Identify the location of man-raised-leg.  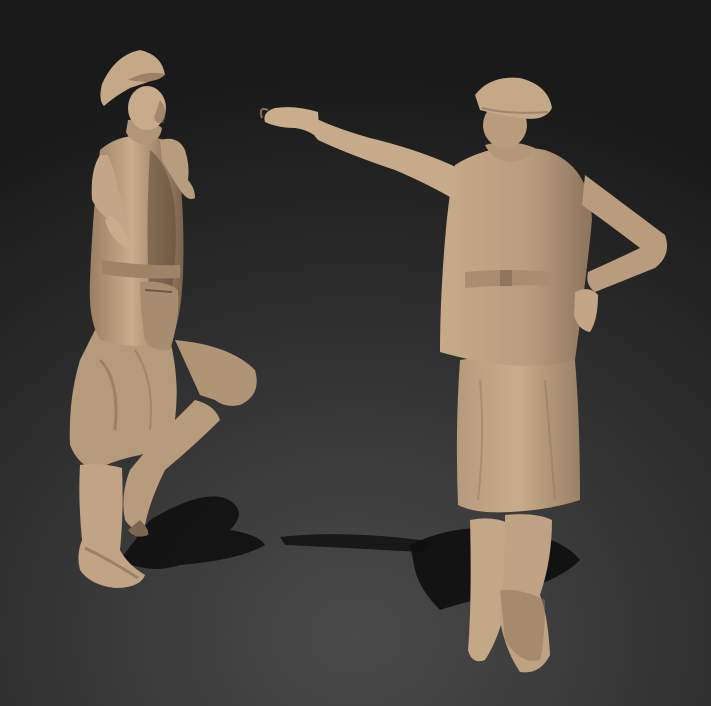
(216, 373).